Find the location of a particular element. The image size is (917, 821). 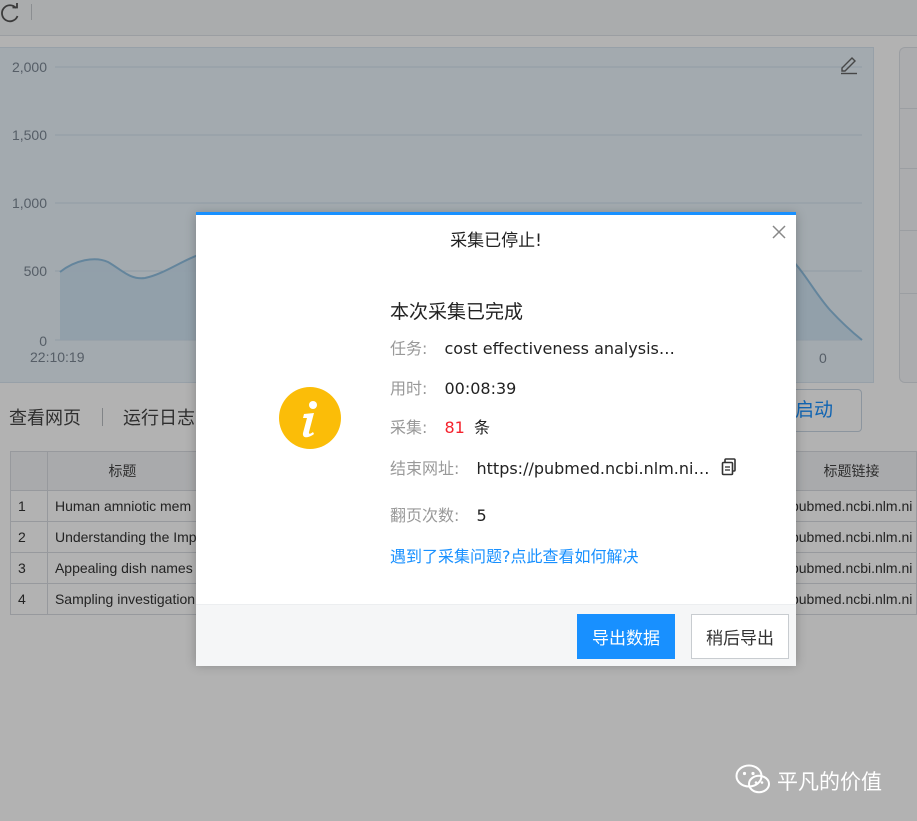

end-url-label: 结束网址: is located at coordinates (425, 468).